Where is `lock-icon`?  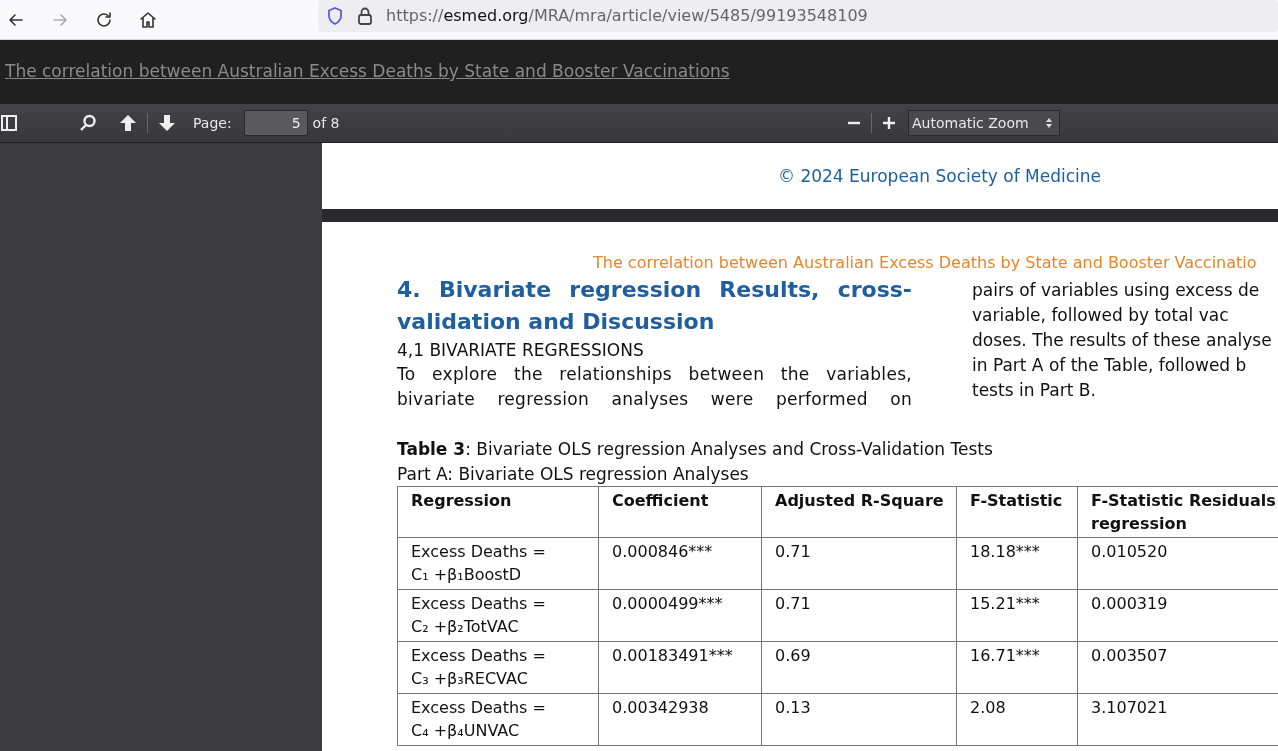
lock-icon is located at coordinates (365, 15).